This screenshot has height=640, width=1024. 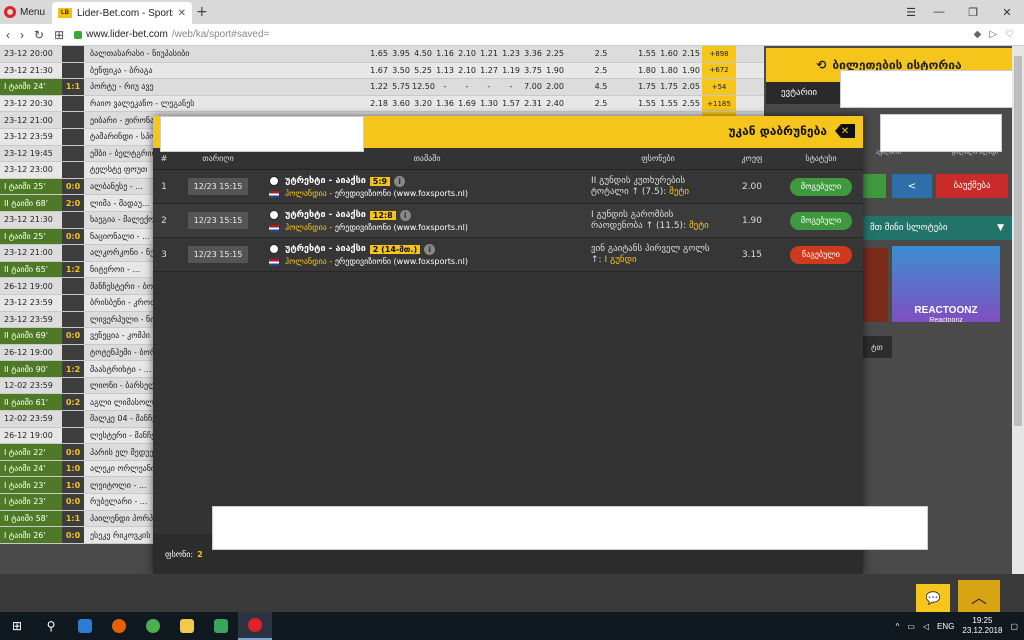 What do you see at coordinates (877, 347) in the screenshot?
I see `right-panel-tab-partial: ტთ` at bounding box center [877, 347].